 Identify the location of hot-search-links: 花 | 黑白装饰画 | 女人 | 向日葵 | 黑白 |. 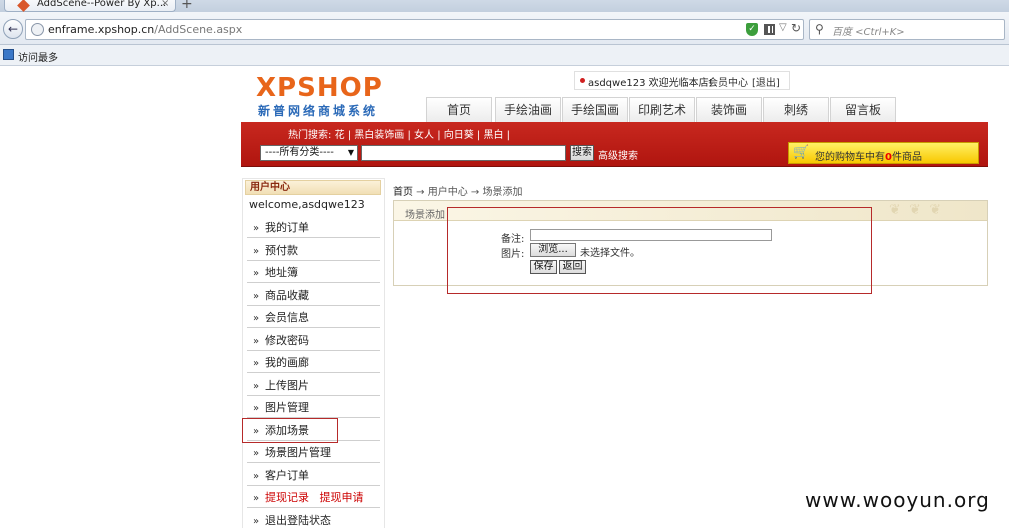
(422, 135).